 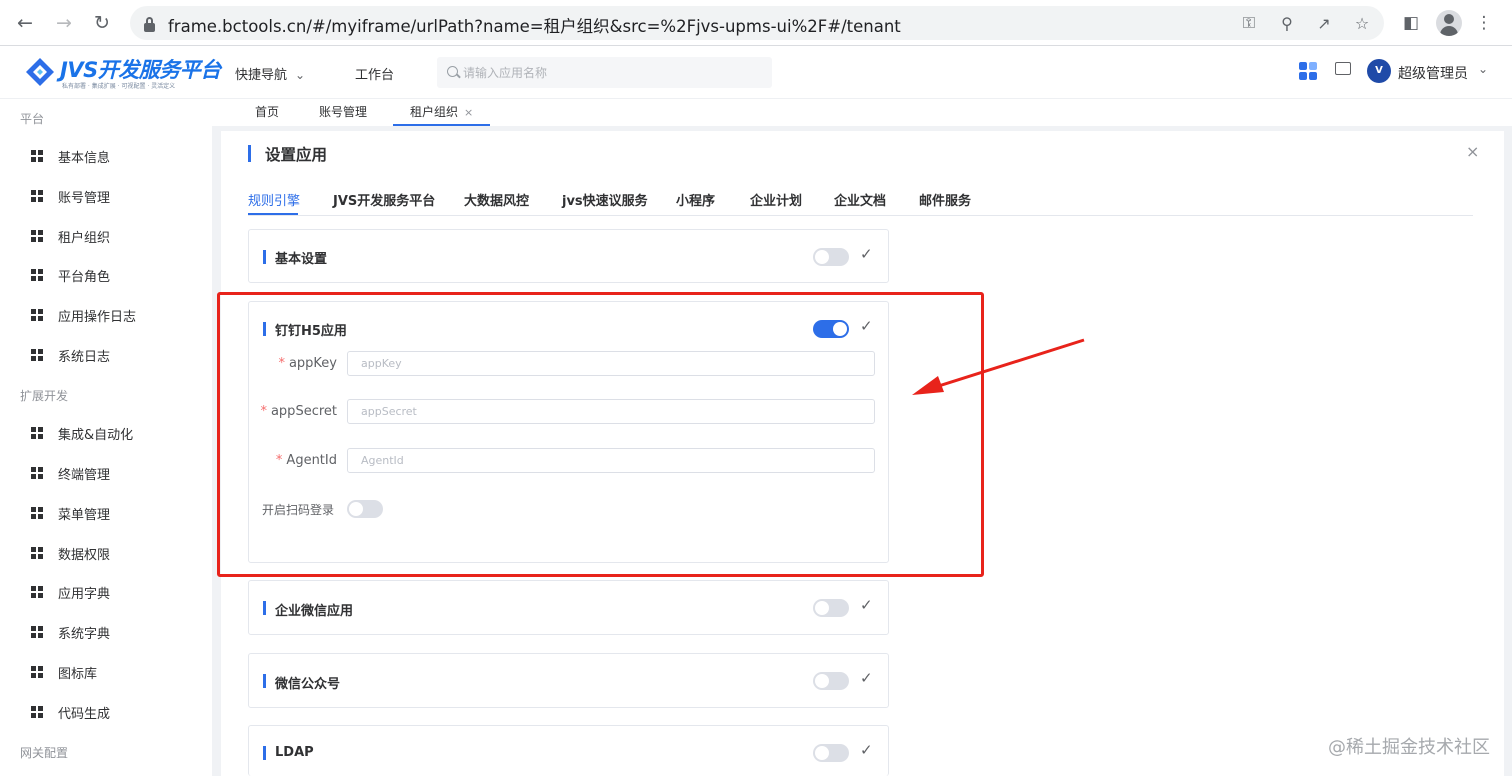 What do you see at coordinates (84, 515) in the screenshot?
I see `sidebar-item-label: 菜单管理` at bounding box center [84, 515].